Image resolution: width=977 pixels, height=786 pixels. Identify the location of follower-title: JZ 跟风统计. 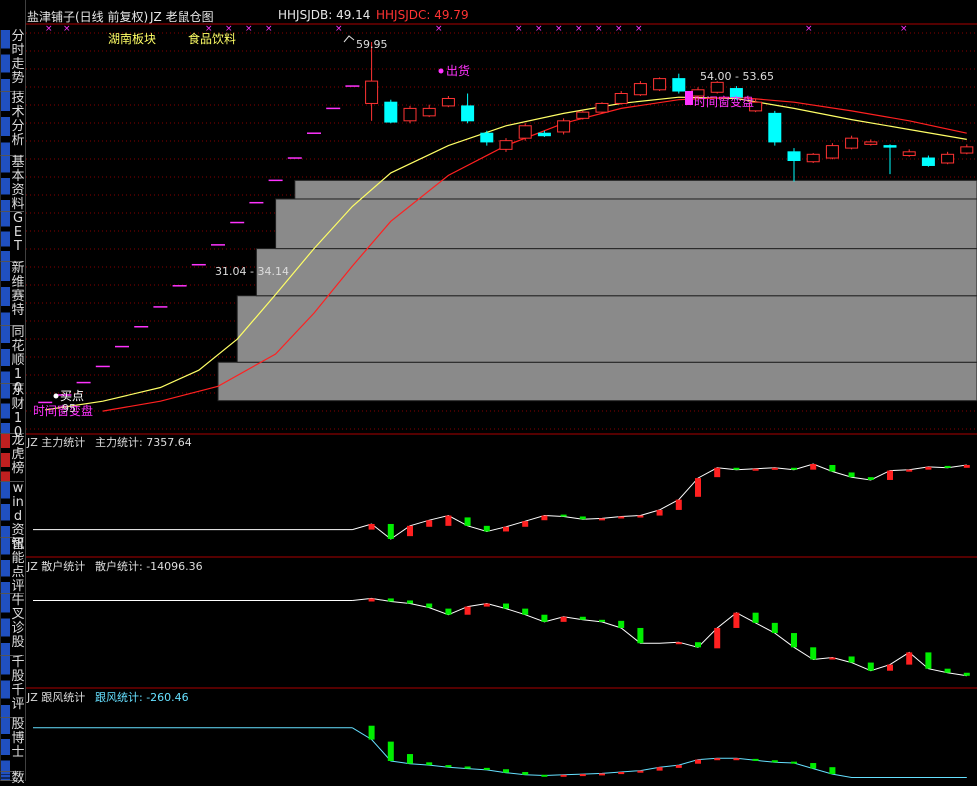
(55, 697).